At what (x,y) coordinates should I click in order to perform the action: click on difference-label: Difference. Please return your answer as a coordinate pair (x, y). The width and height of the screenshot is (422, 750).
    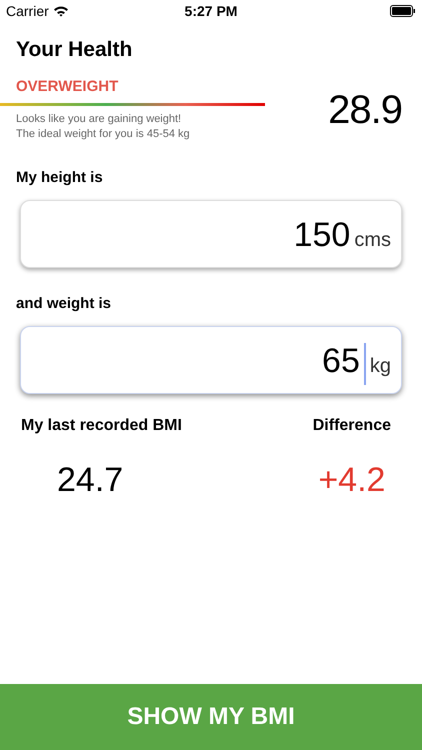
    Looking at the image, I should click on (351, 426).